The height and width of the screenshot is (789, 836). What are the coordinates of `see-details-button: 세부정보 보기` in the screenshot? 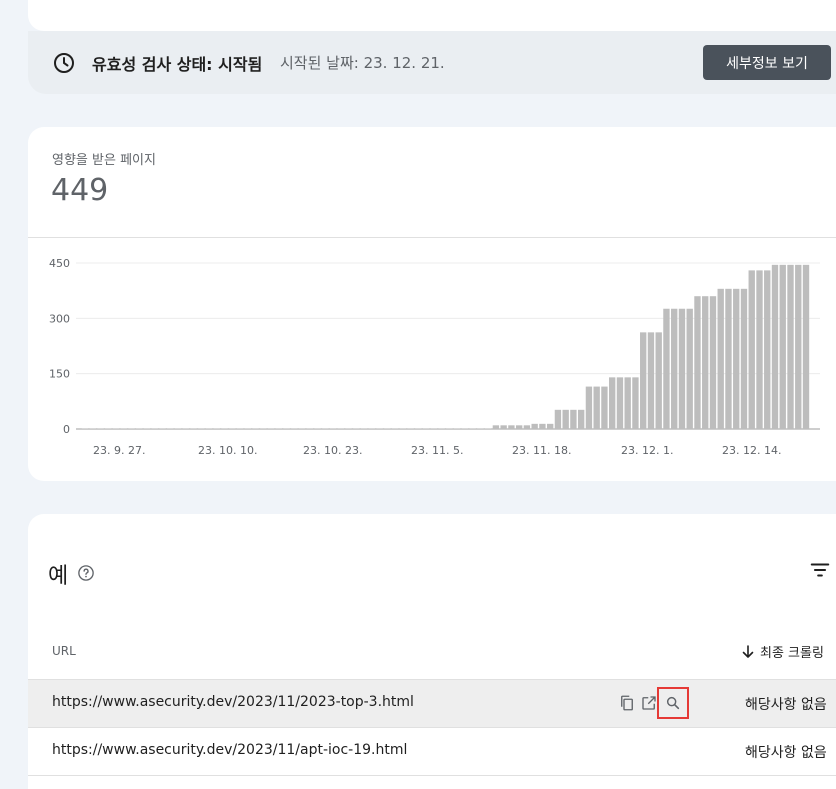 It's located at (767, 62).